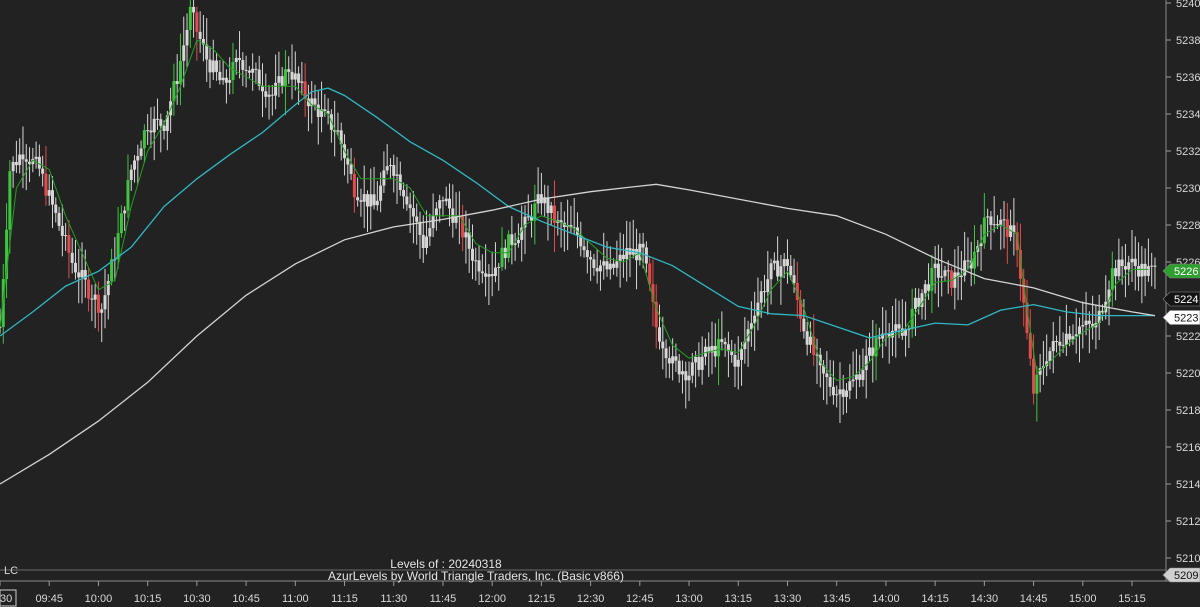 The image size is (1200, 607). Describe the element at coordinates (344, 599) in the screenshot. I see `x-tick-label: 11:15` at that location.